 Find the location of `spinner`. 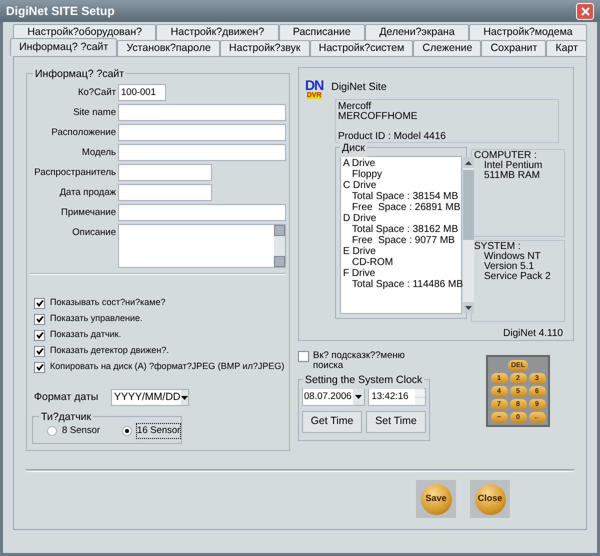

spinner is located at coordinates (420, 397).